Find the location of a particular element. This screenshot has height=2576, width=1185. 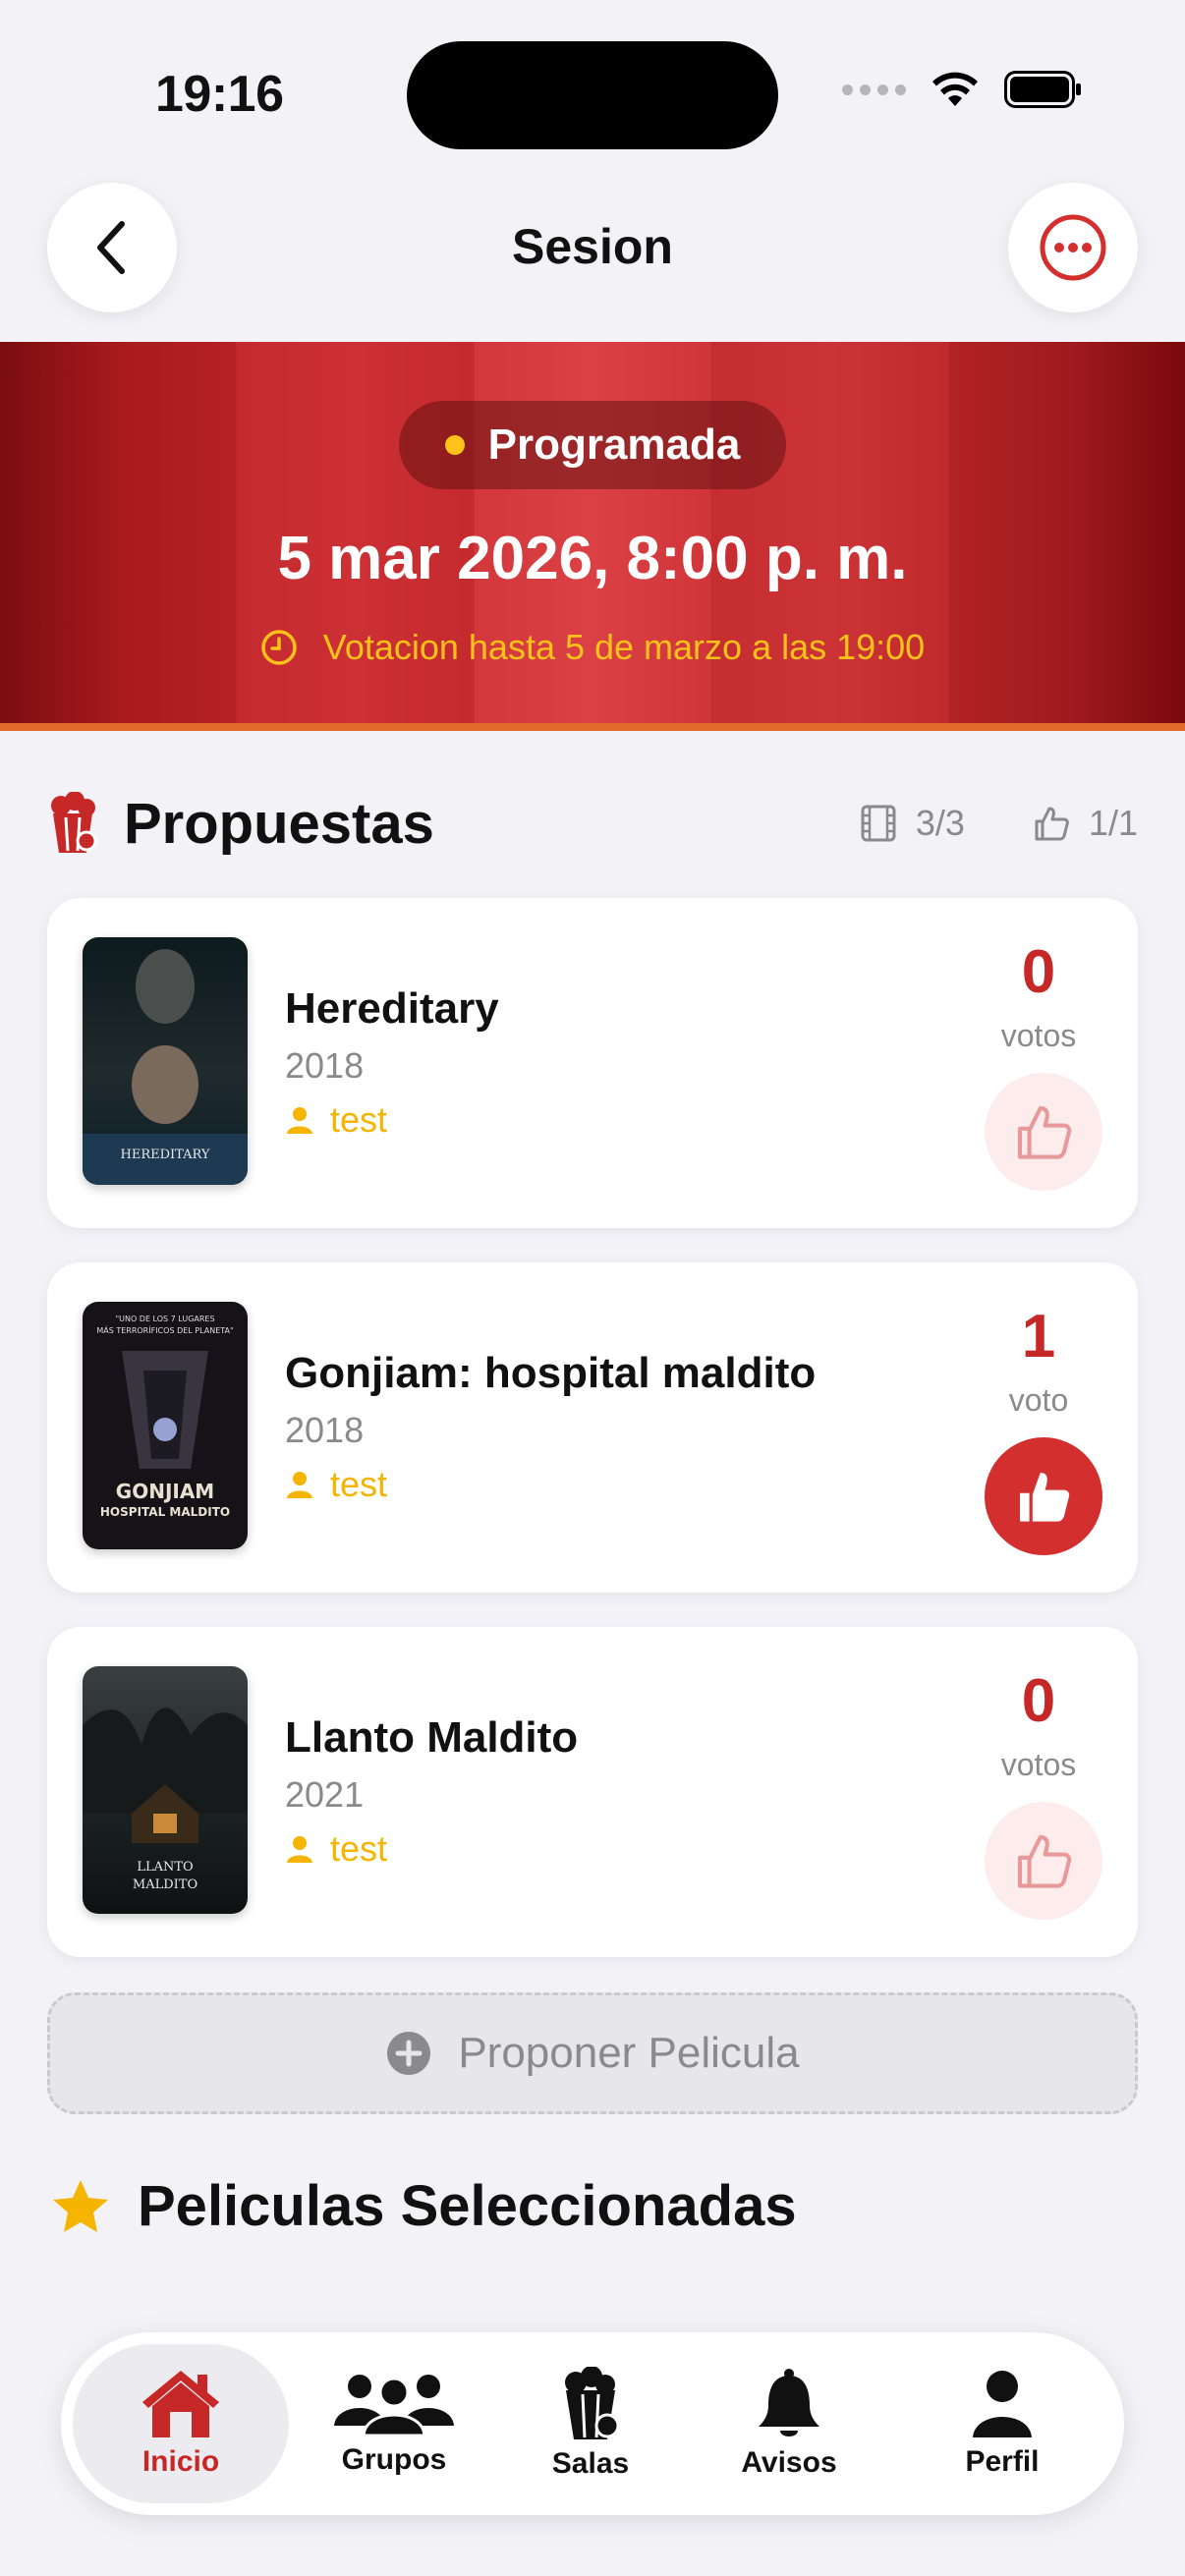

status-icons is located at coordinates (963, 89).